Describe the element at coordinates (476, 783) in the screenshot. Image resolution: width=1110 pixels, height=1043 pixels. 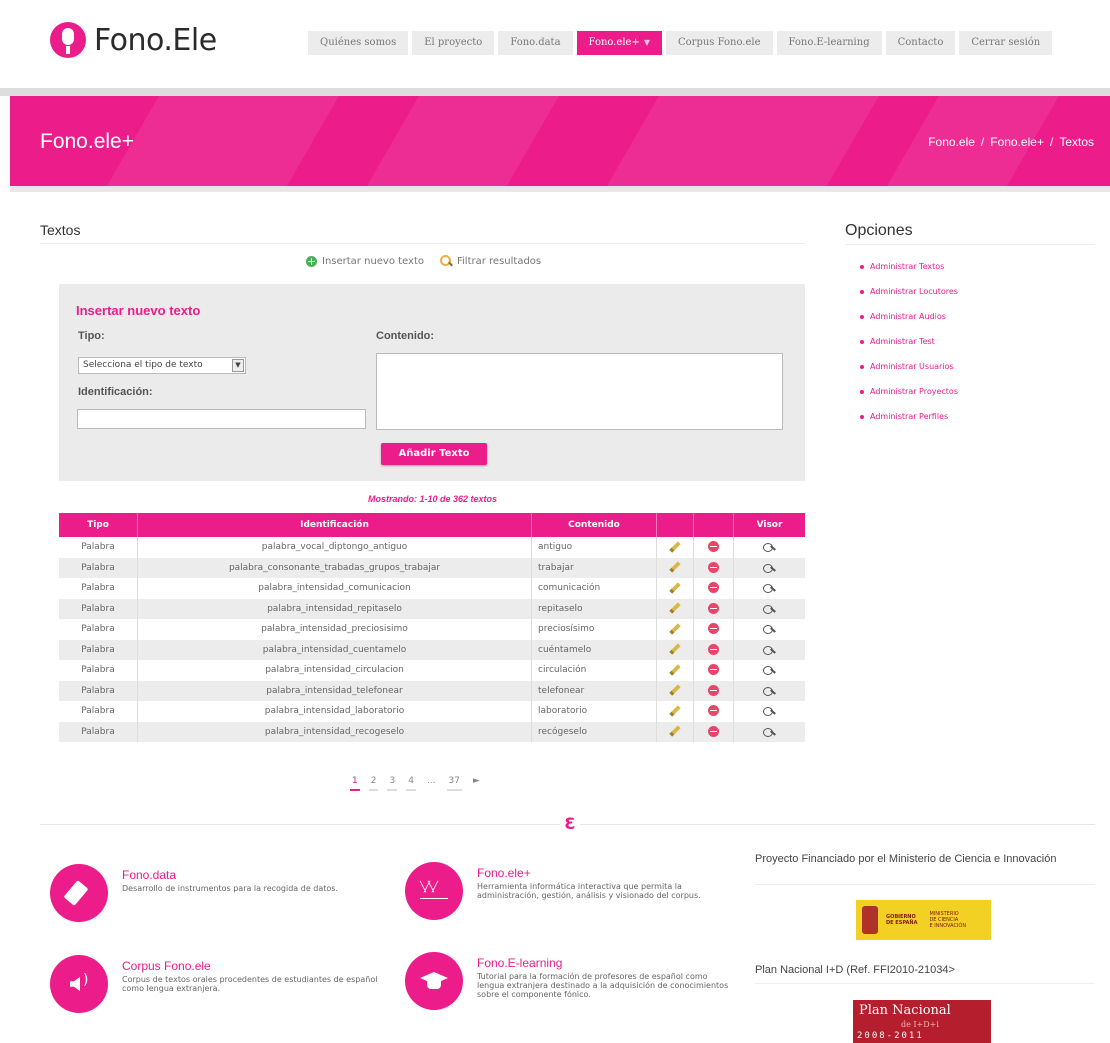
I see `next-page-icon: ►` at that location.